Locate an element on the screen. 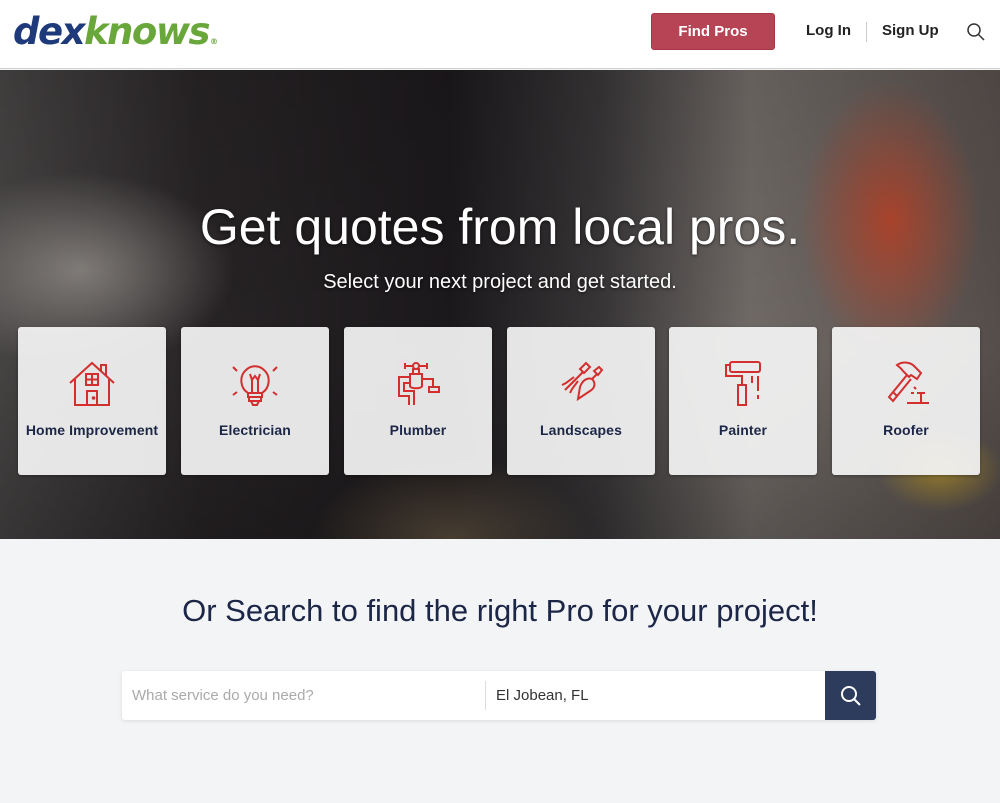 The image size is (1000, 803). category-label: Roofer is located at coordinates (906, 430).